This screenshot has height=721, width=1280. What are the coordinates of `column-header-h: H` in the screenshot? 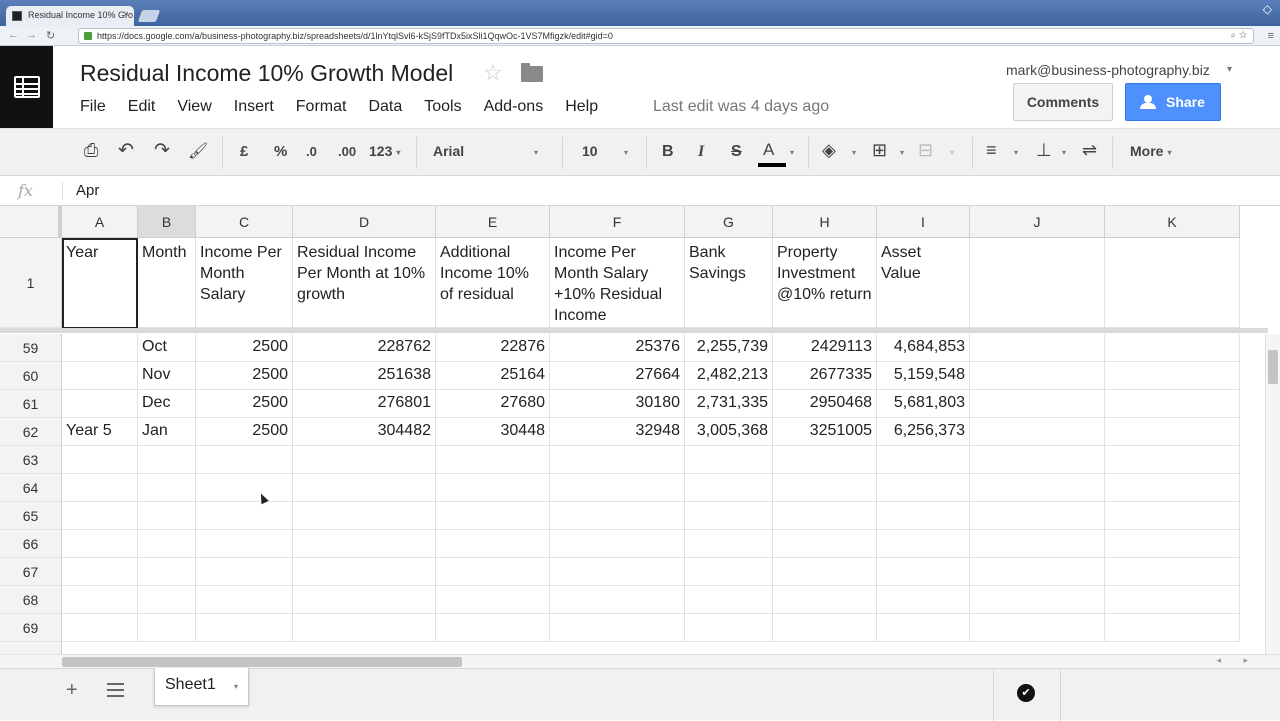 It's located at (825, 222).